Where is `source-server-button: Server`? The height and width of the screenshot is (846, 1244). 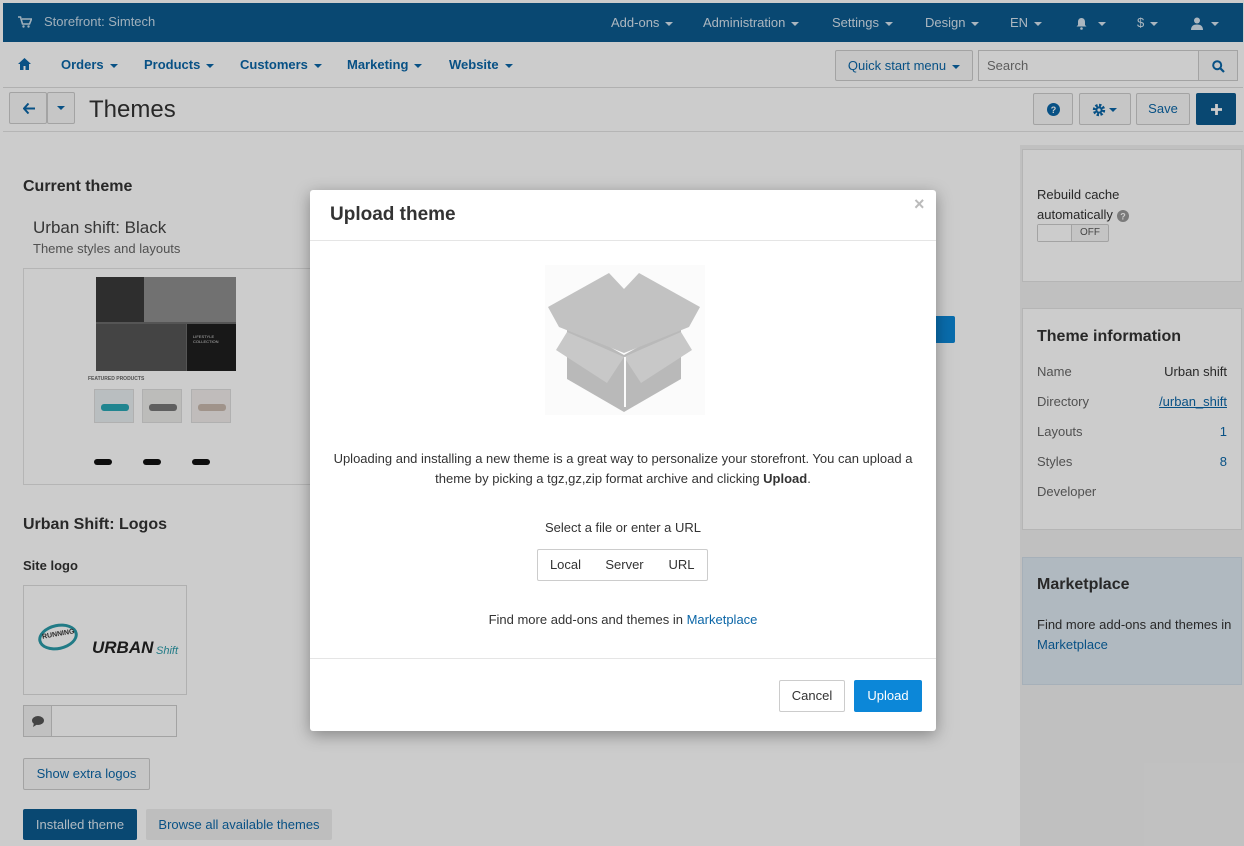 source-server-button: Server is located at coordinates (625, 565).